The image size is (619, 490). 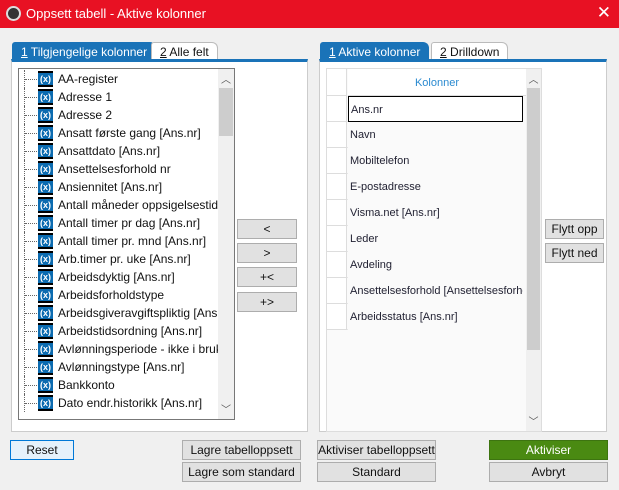 What do you see at coordinates (435, 265) in the screenshot?
I see `row-cell: Avdeling` at bounding box center [435, 265].